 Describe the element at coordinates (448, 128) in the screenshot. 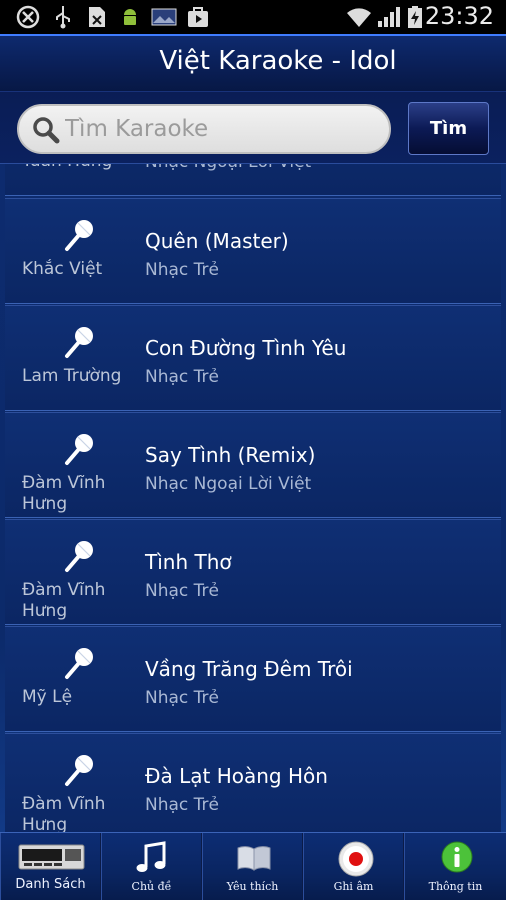

I see `search-button: Tìm` at that location.